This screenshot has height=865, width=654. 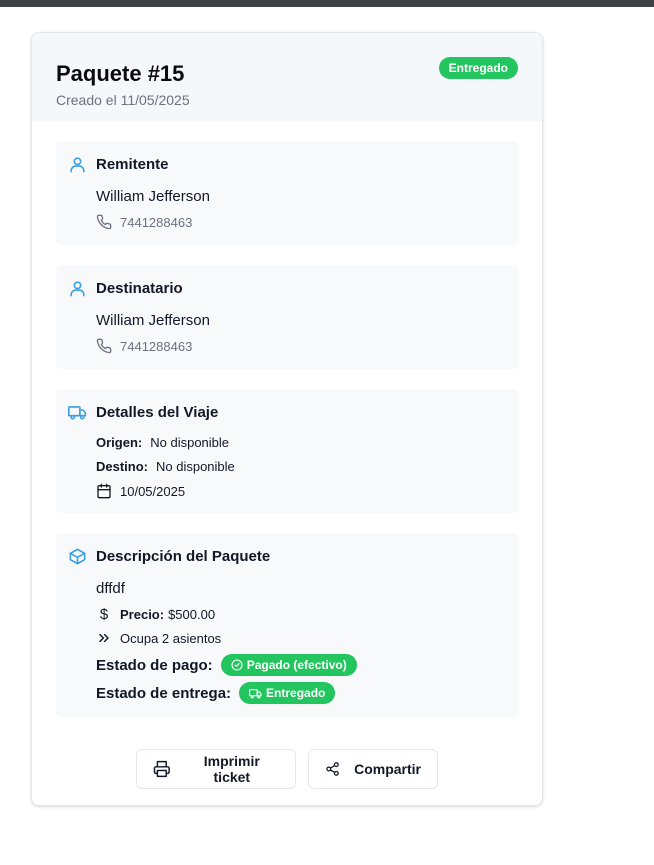 I want to click on delivery-status-badge: Entregado, so click(x=287, y=693).